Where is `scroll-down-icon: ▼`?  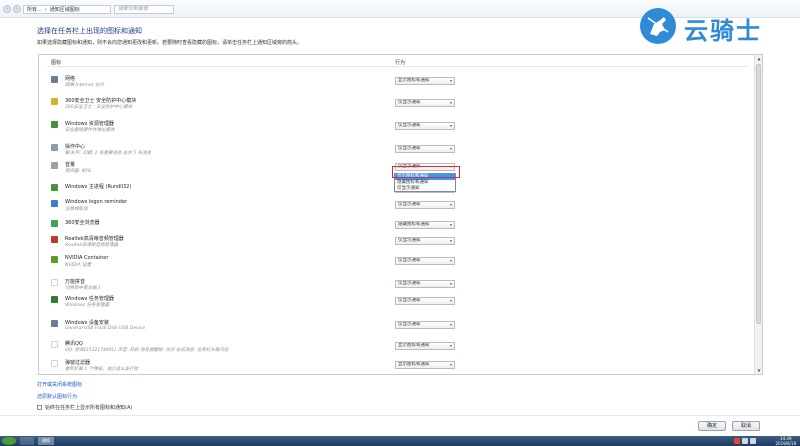
scroll-down-icon: ▼ is located at coordinates (758, 370).